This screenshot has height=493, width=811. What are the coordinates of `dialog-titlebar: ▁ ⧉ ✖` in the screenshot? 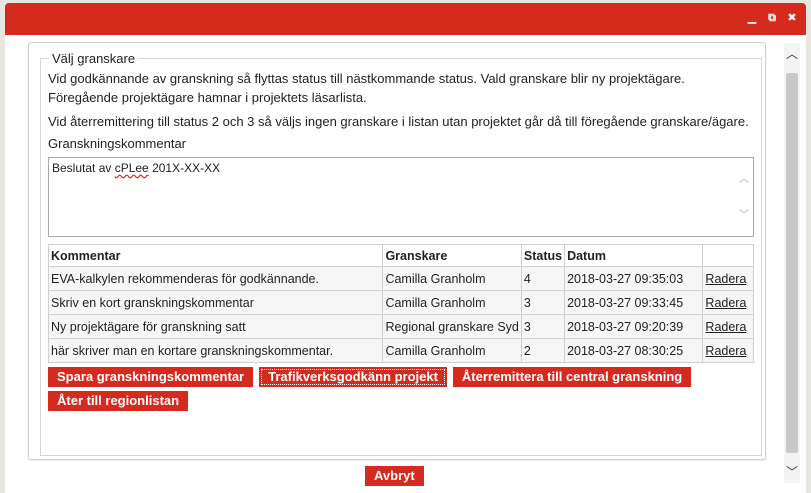 It's located at (405, 19).